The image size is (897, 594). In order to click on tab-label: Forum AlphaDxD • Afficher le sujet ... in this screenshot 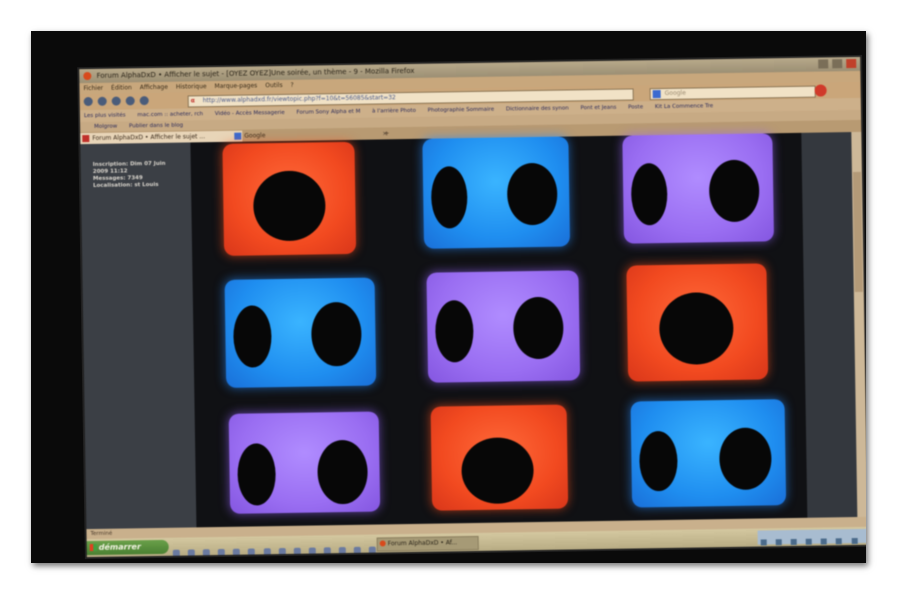, I will do `click(149, 137)`.